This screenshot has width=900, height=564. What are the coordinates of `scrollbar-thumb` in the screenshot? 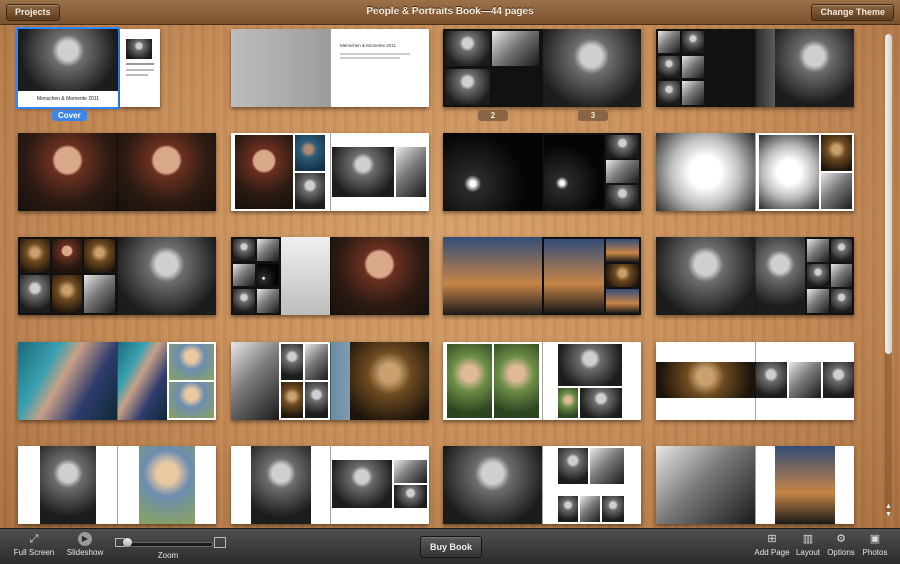 It's located at (888, 194).